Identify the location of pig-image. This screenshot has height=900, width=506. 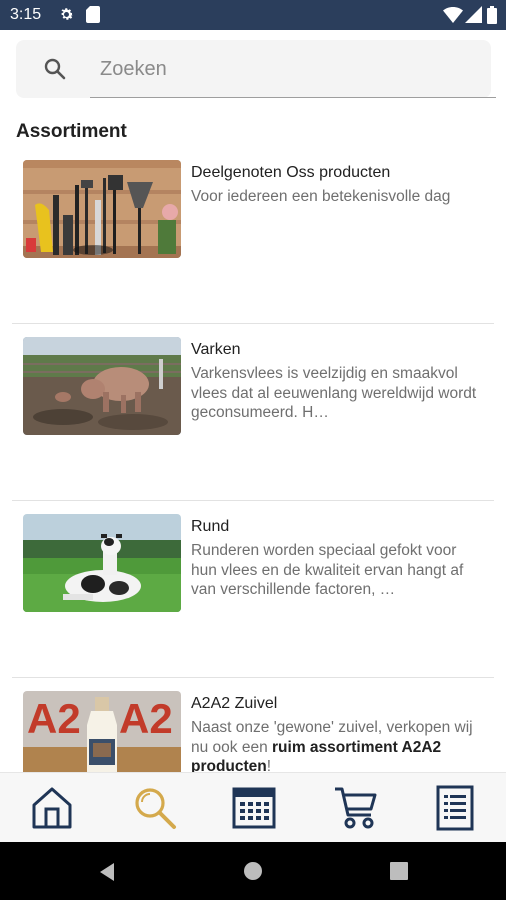
(102, 386).